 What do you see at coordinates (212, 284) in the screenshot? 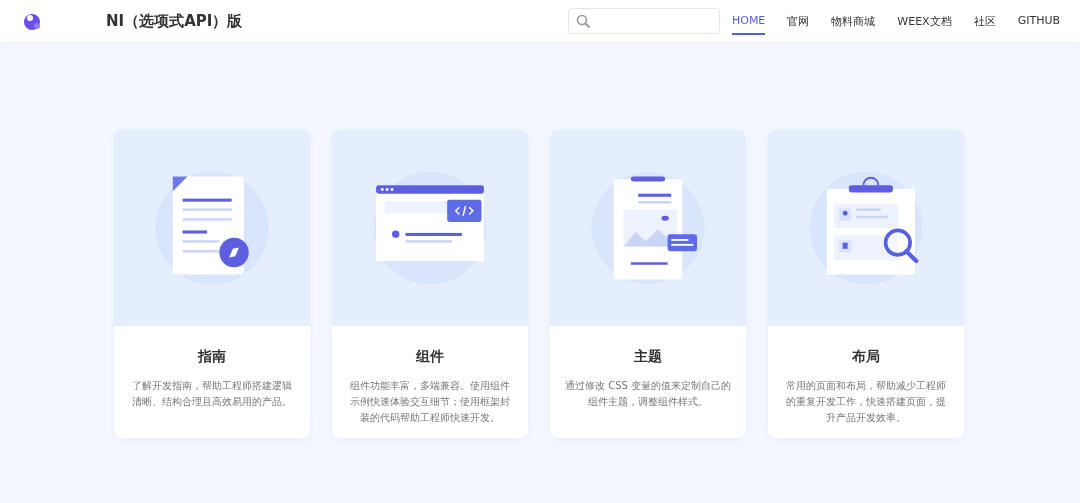
I see `feature-card: 指南 了解开发指南，帮助工程师搭建逻辑清晰、结构合理且高效易用的产品。` at bounding box center [212, 284].